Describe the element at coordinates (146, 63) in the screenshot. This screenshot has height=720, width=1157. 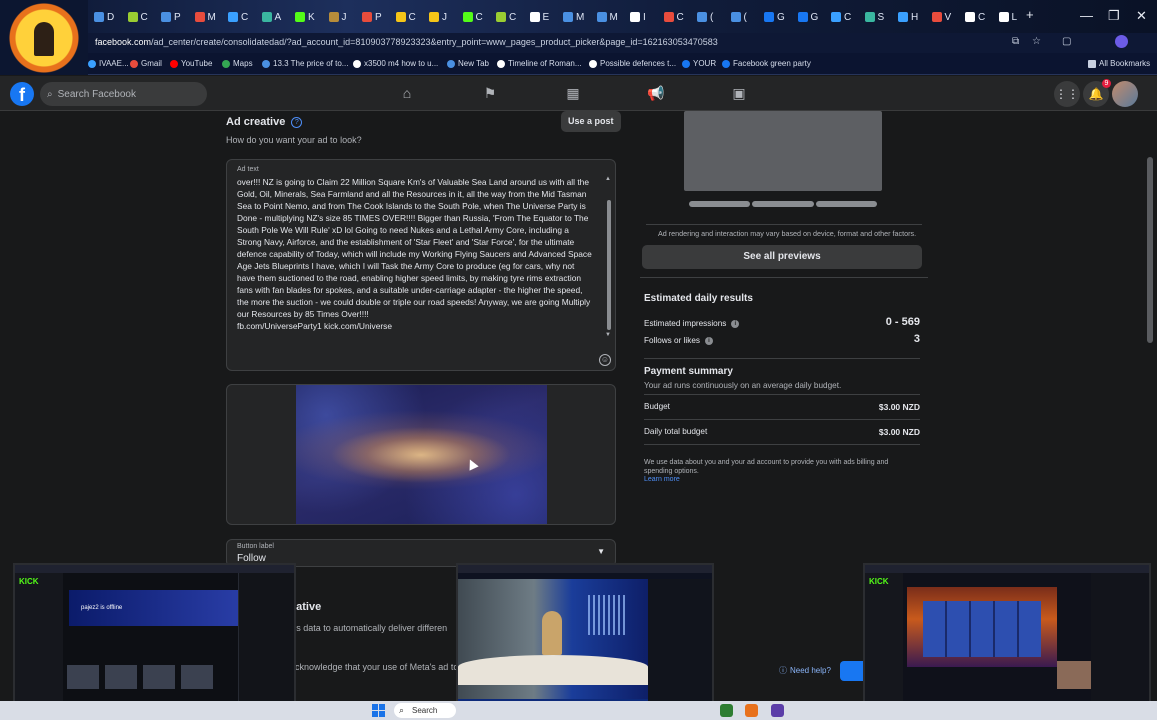
I see `bookmark-item: Gmail` at that location.